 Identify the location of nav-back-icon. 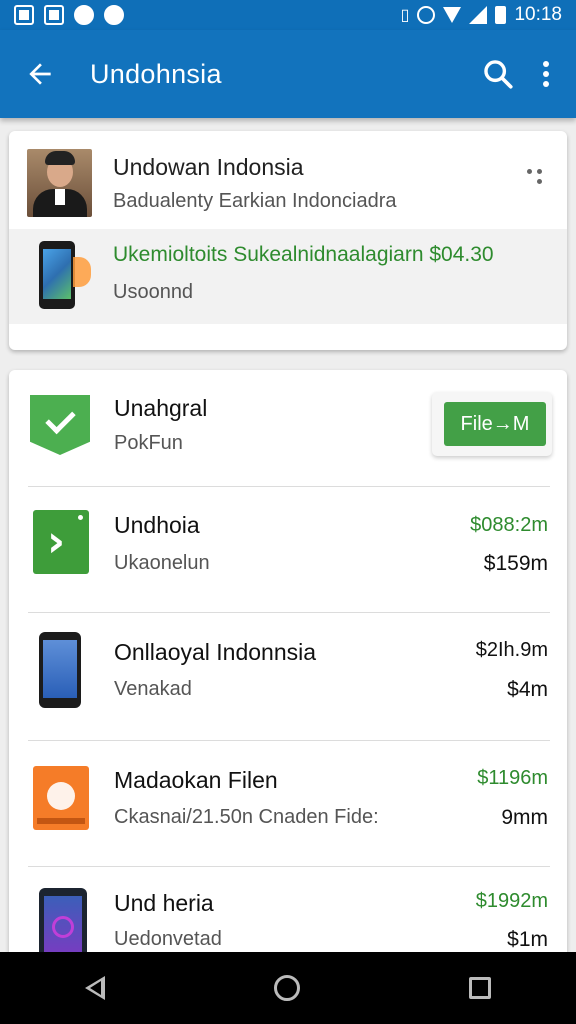
(94, 988).